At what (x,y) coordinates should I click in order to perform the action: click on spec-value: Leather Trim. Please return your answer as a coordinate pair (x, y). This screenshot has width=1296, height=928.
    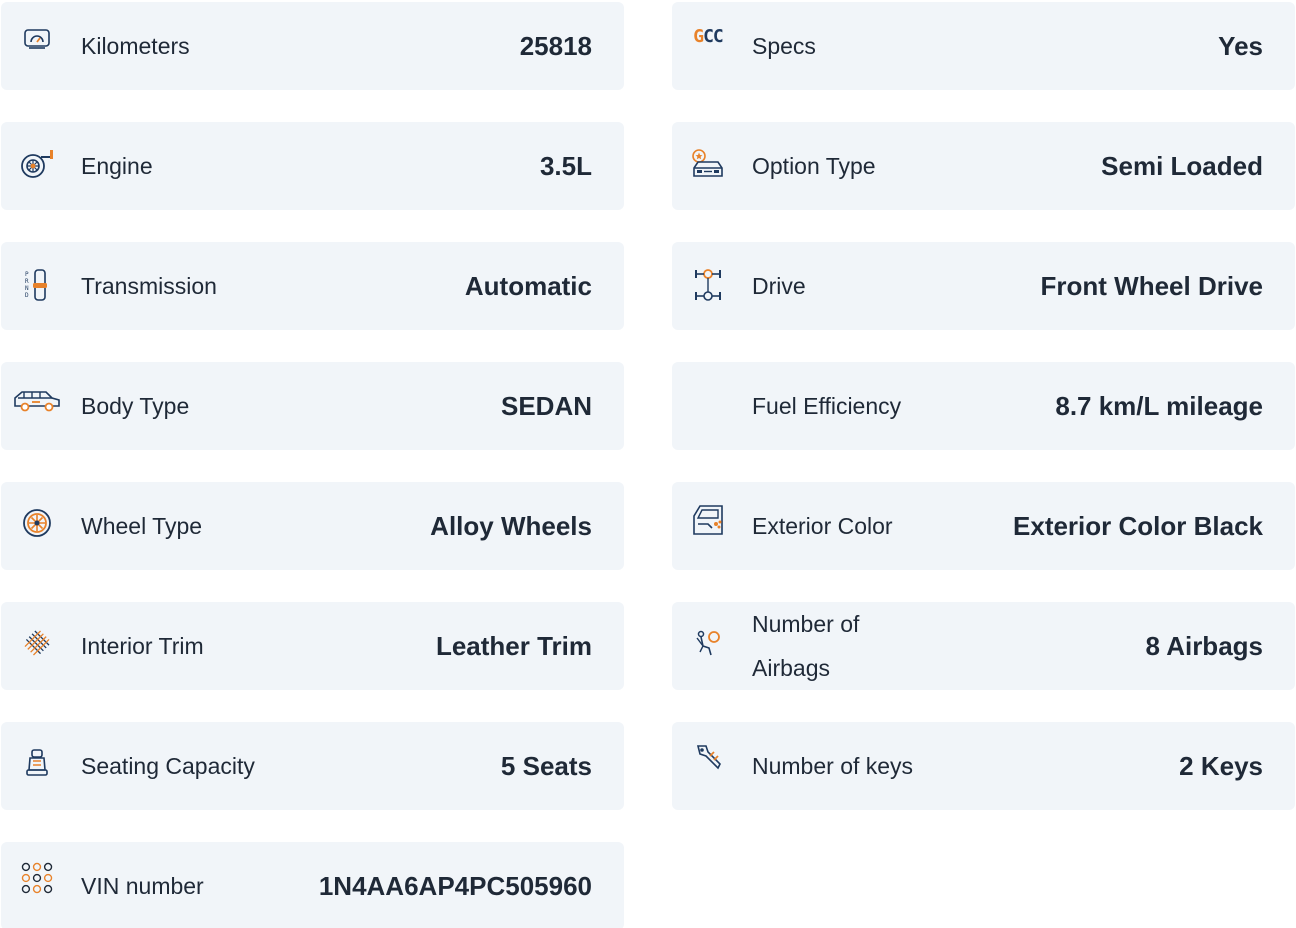
    Looking at the image, I should click on (513, 645).